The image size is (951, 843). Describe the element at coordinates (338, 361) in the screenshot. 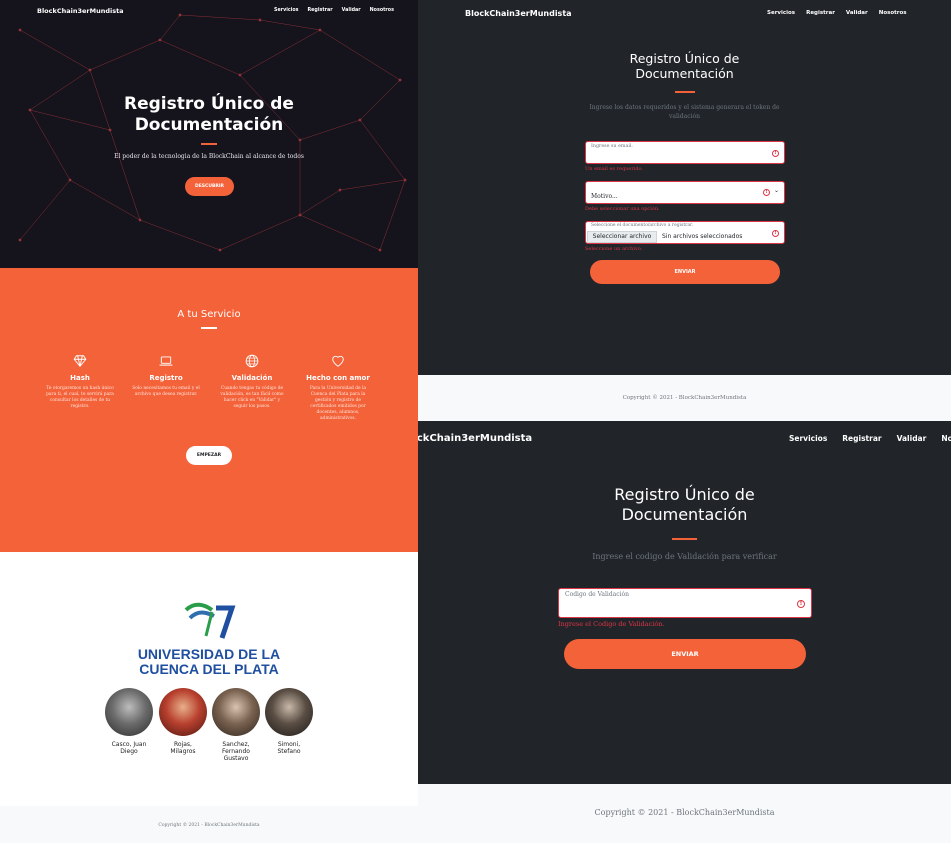

I see `heart-icon` at that location.